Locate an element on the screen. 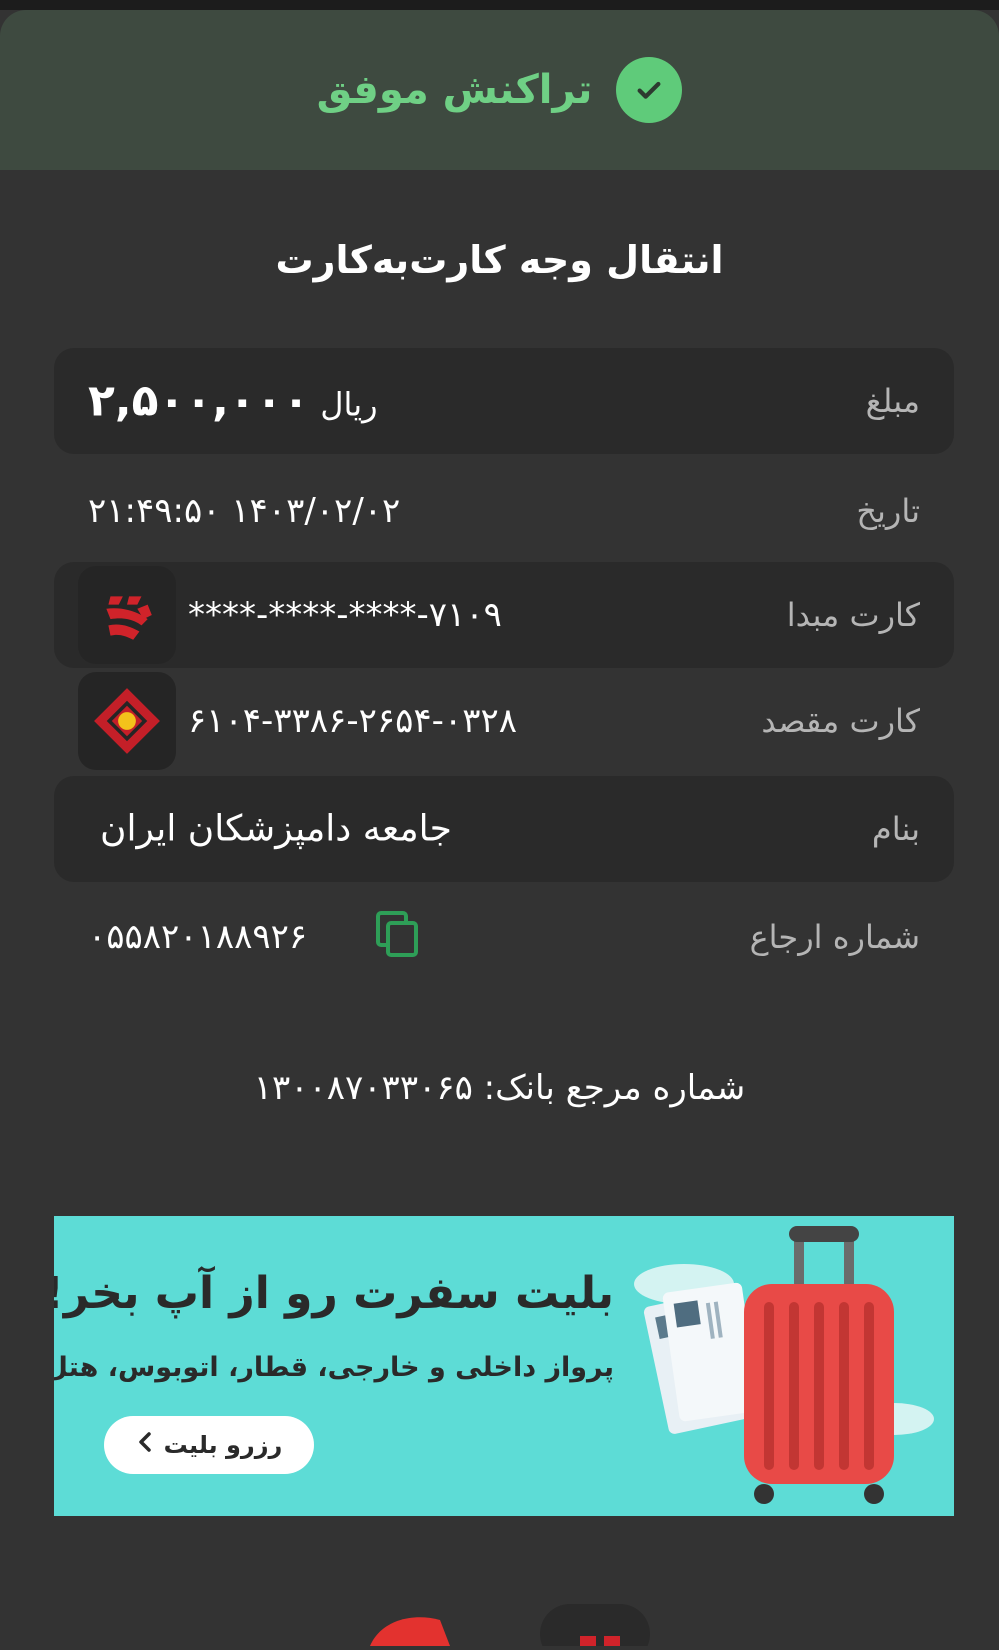 Image resolution: width=999 pixels, height=1650 pixels. amount-unit: ریال is located at coordinates (349, 404).